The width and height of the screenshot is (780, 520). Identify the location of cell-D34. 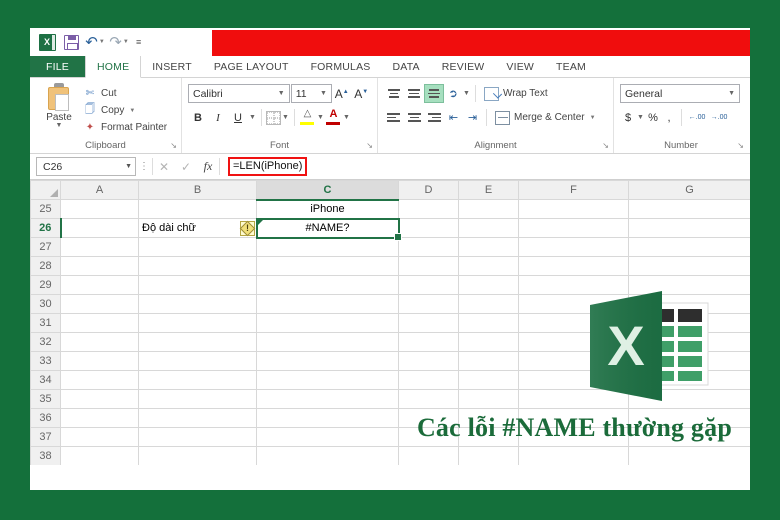
(428, 380).